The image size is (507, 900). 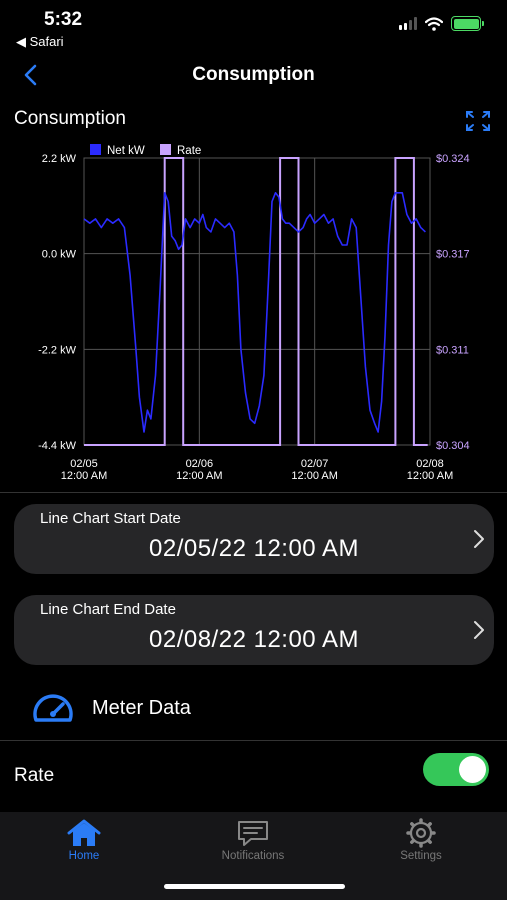 What do you see at coordinates (434, 23) in the screenshot?
I see `wifi-icon` at bounding box center [434, 23].